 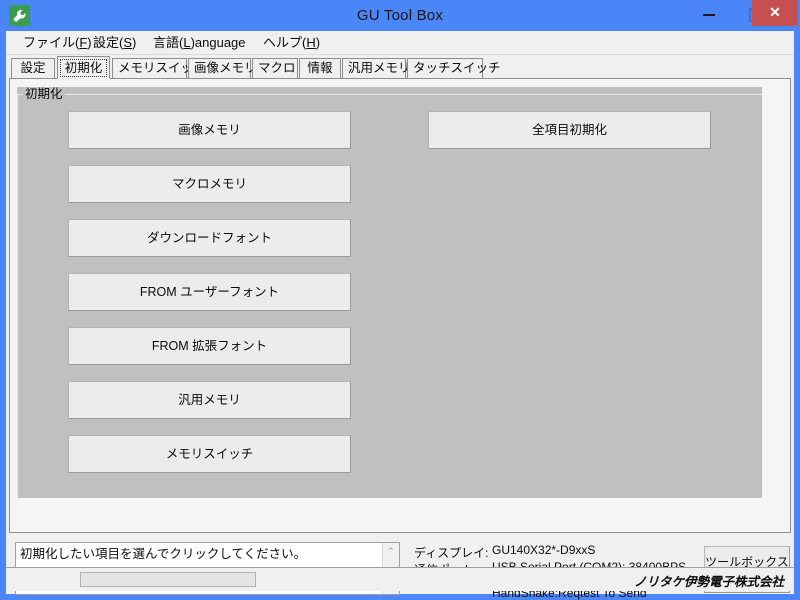 I want to click on init-all-items-button: 全項目初期化, so click(x=569, y=130).